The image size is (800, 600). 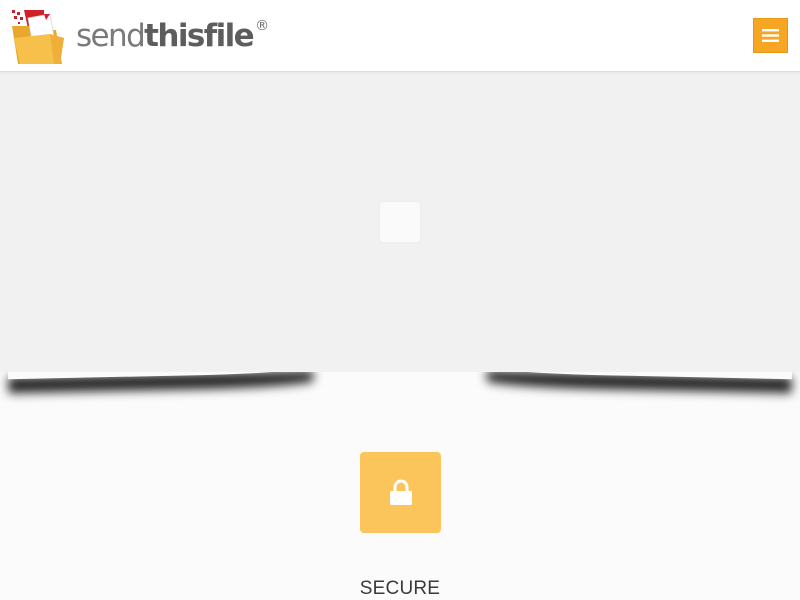 I want to click on site-logo: sendthisfile ®, so click(x=140, y=36).